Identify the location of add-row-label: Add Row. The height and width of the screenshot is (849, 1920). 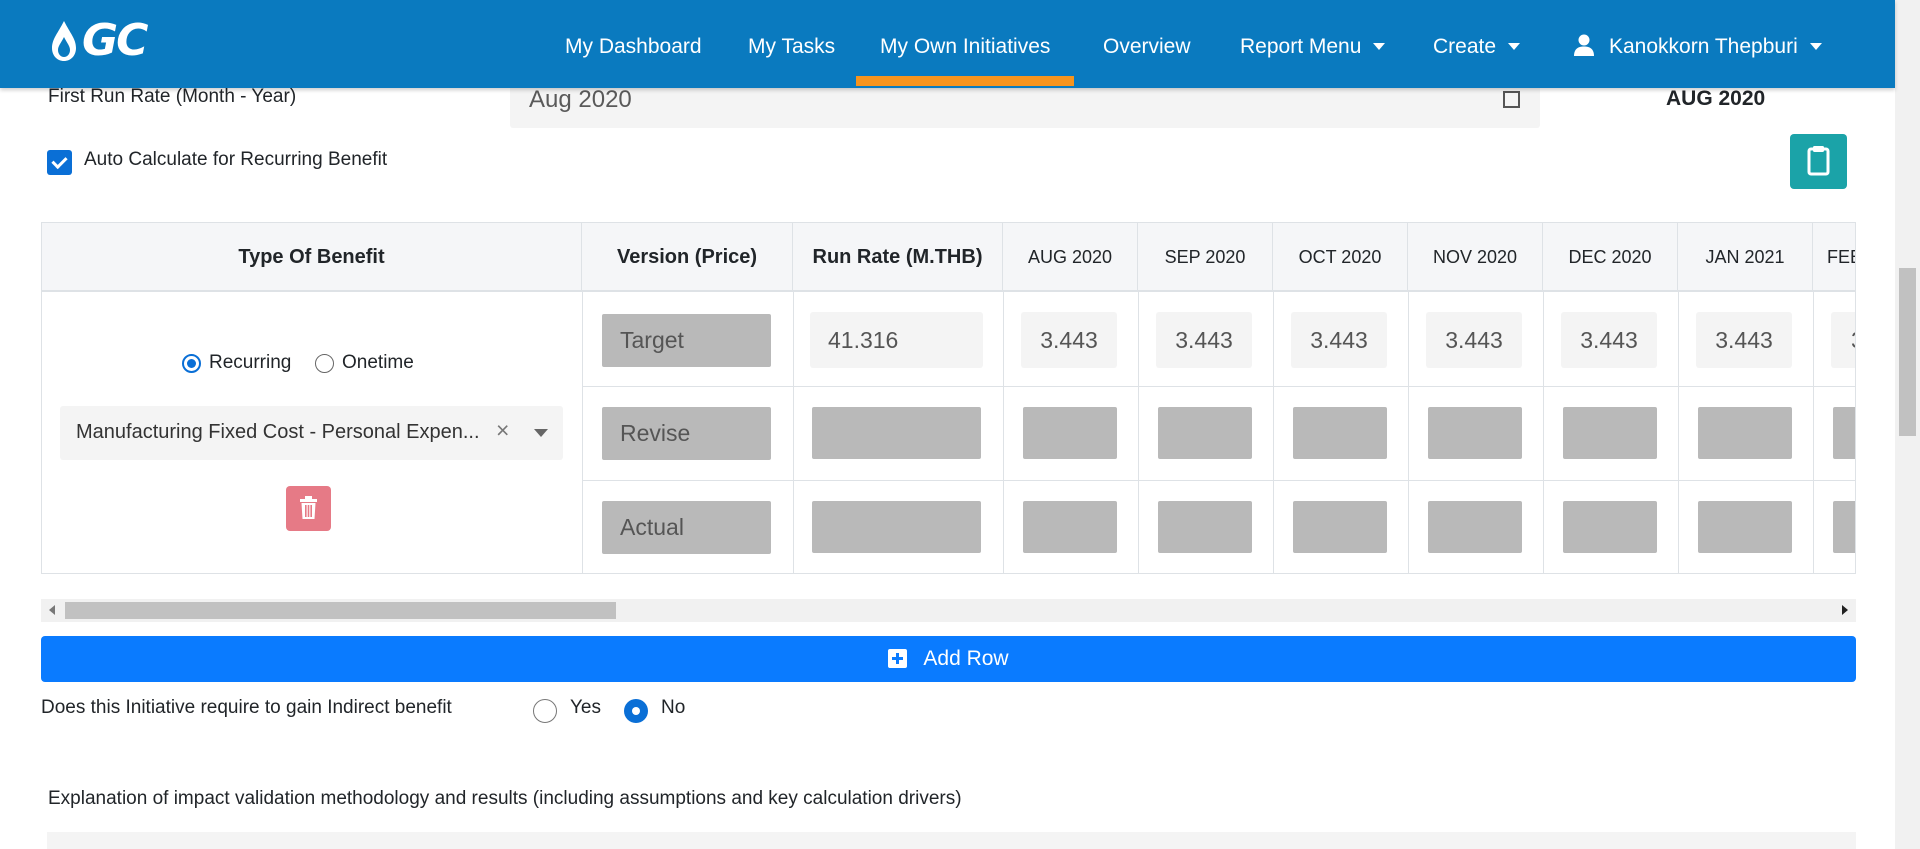
(966, 658).